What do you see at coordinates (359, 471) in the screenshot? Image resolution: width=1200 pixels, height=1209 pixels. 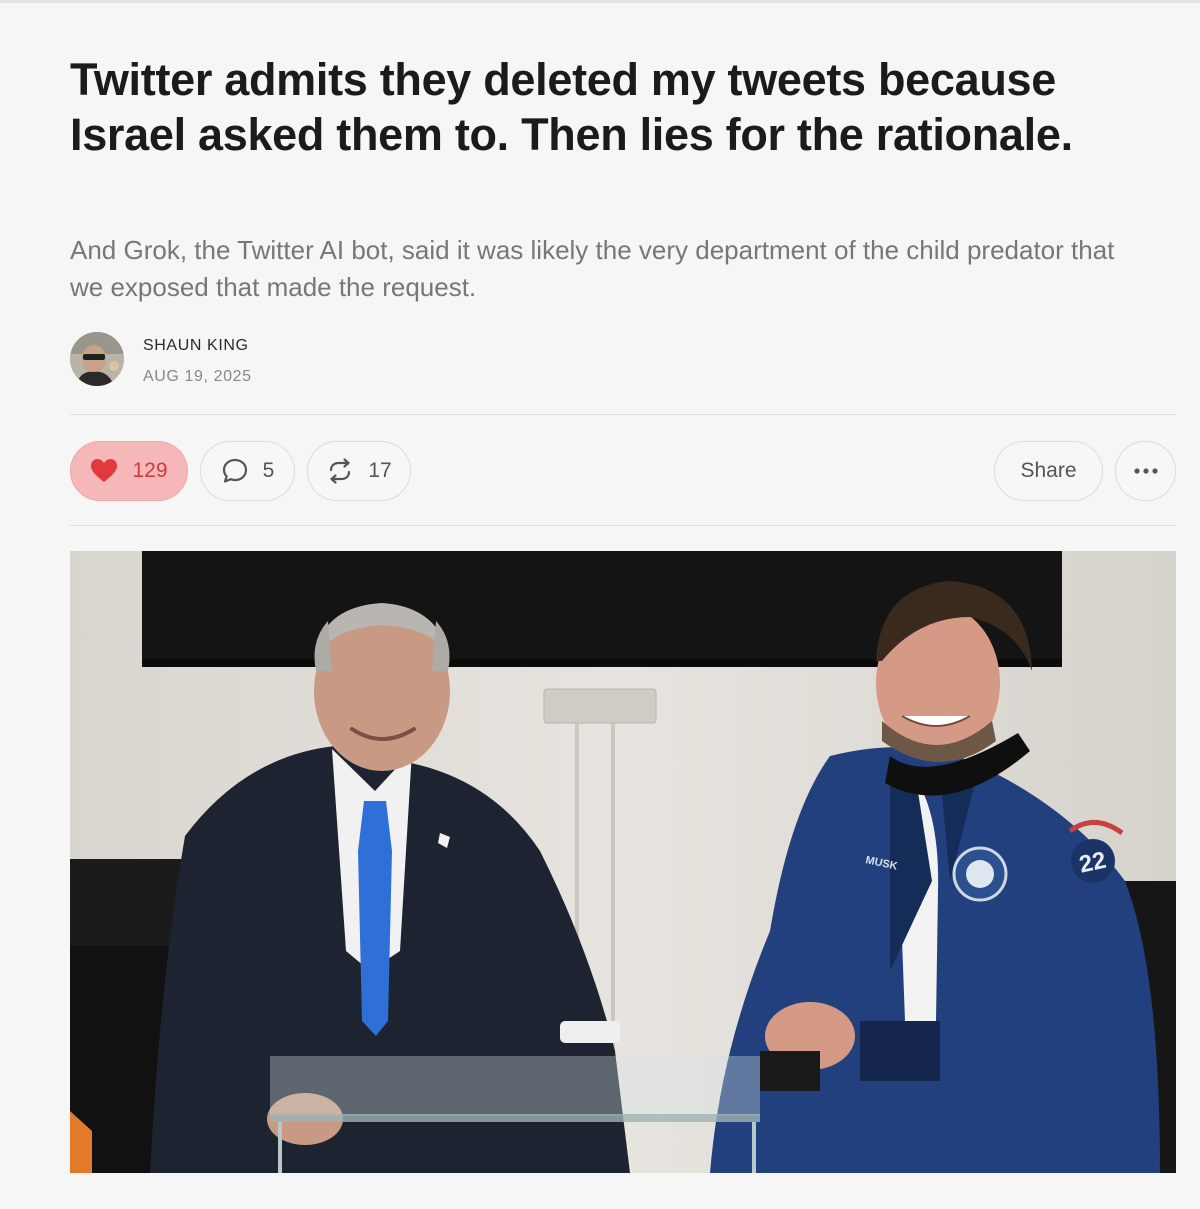 I see `restack-button: 17` at bounding box center [359, 471].